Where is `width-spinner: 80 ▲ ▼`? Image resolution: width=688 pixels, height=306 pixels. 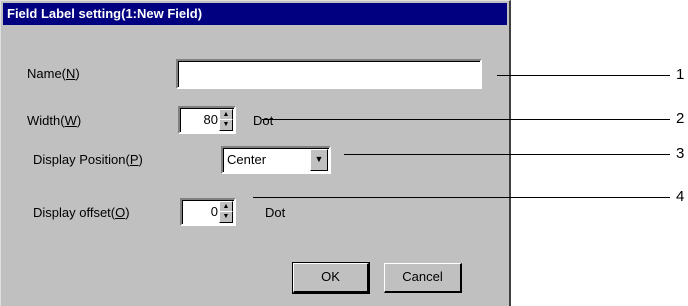
width-spinner: 80 ▲ ▼ is located at coordinates (207, 120).